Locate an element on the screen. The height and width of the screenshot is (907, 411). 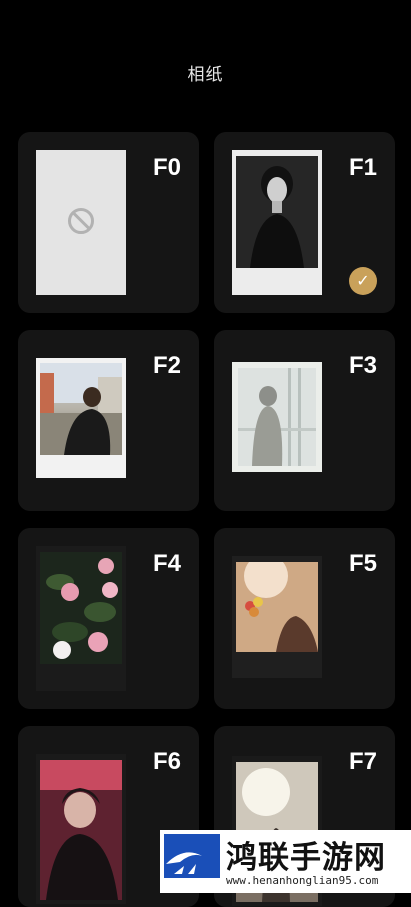
logo-icon is located at coordinates (192, 856).